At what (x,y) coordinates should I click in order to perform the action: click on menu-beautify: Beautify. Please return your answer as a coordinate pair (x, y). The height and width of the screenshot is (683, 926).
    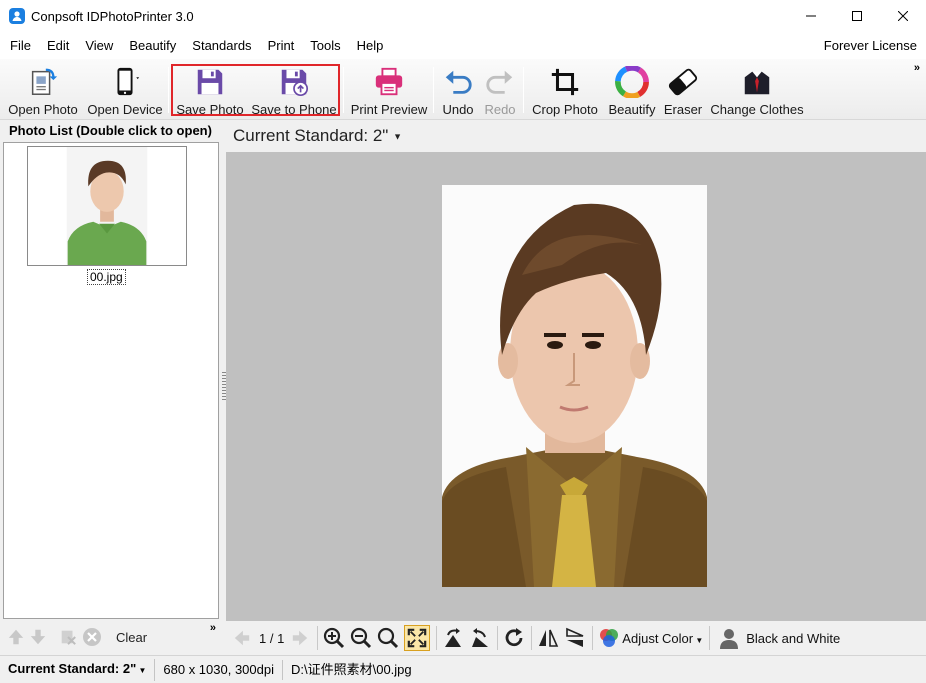
    Looking at the image, I should click on (152, 45).